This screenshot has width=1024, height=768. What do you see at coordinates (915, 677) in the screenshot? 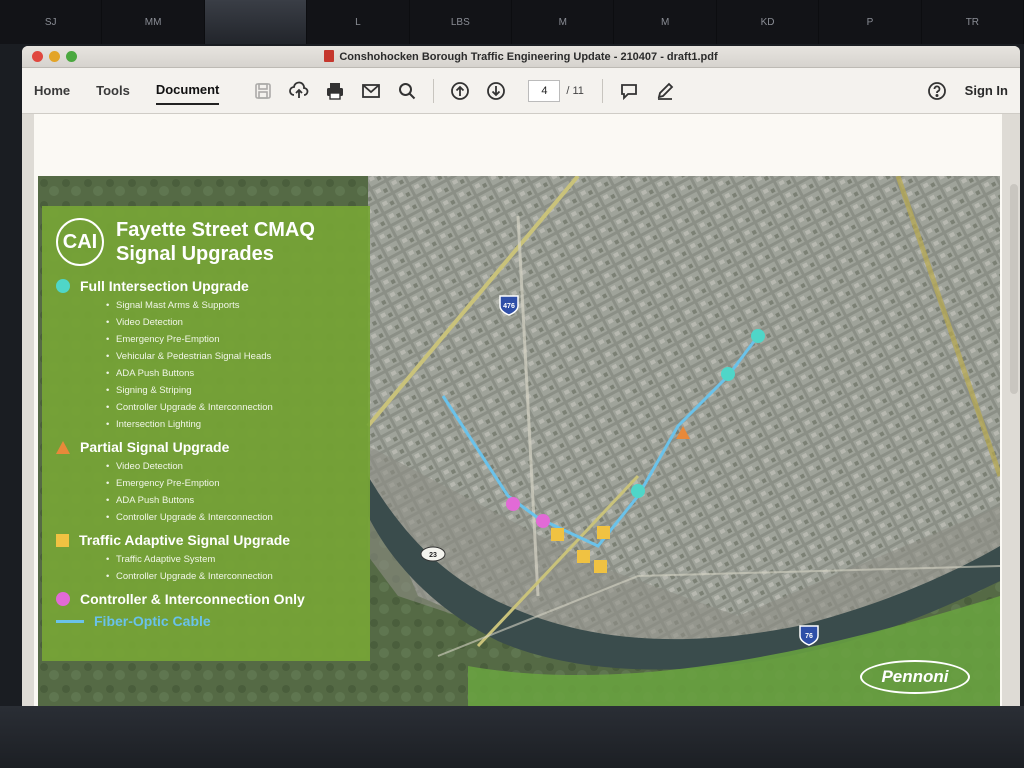
I see `pennoni-logo: Pennoni` at bounding box center [915, 677].